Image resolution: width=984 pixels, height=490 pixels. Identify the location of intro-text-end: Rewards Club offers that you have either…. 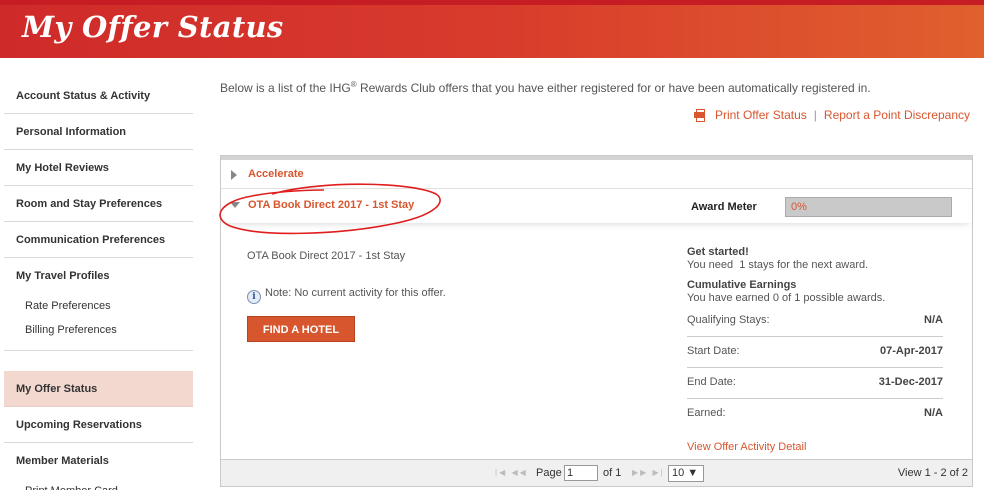
(613, 88).